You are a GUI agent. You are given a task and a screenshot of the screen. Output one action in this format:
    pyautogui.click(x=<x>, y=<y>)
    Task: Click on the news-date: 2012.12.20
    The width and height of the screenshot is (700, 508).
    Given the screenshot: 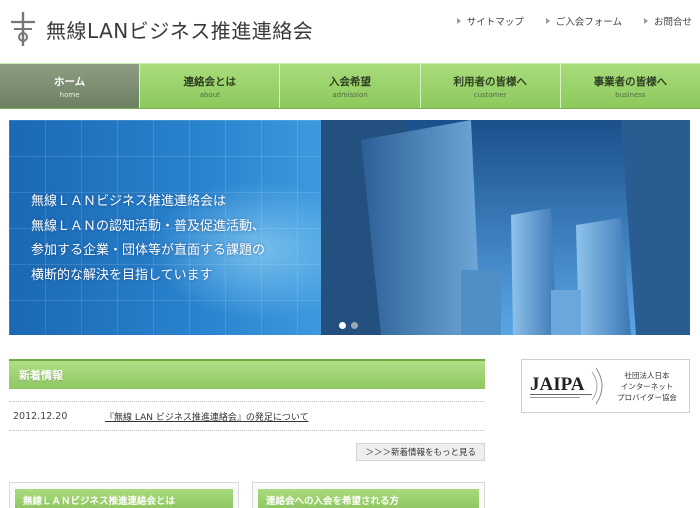 What is the action you would take?
    pyautogui.click(x=40, y=416)
    